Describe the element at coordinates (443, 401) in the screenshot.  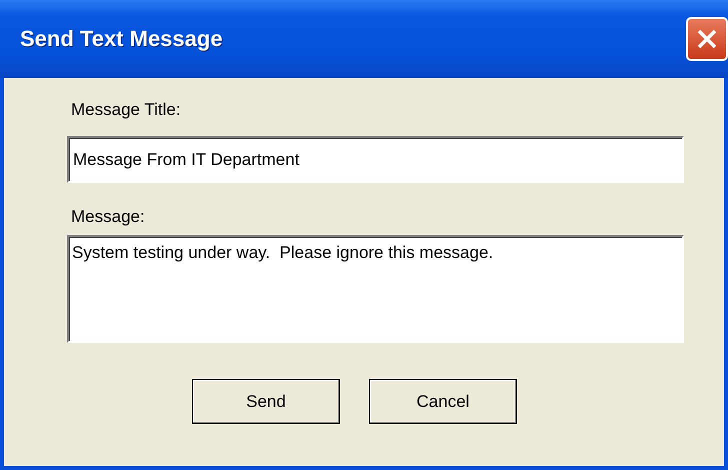
I see `cancel-button: Cancel` at that location.